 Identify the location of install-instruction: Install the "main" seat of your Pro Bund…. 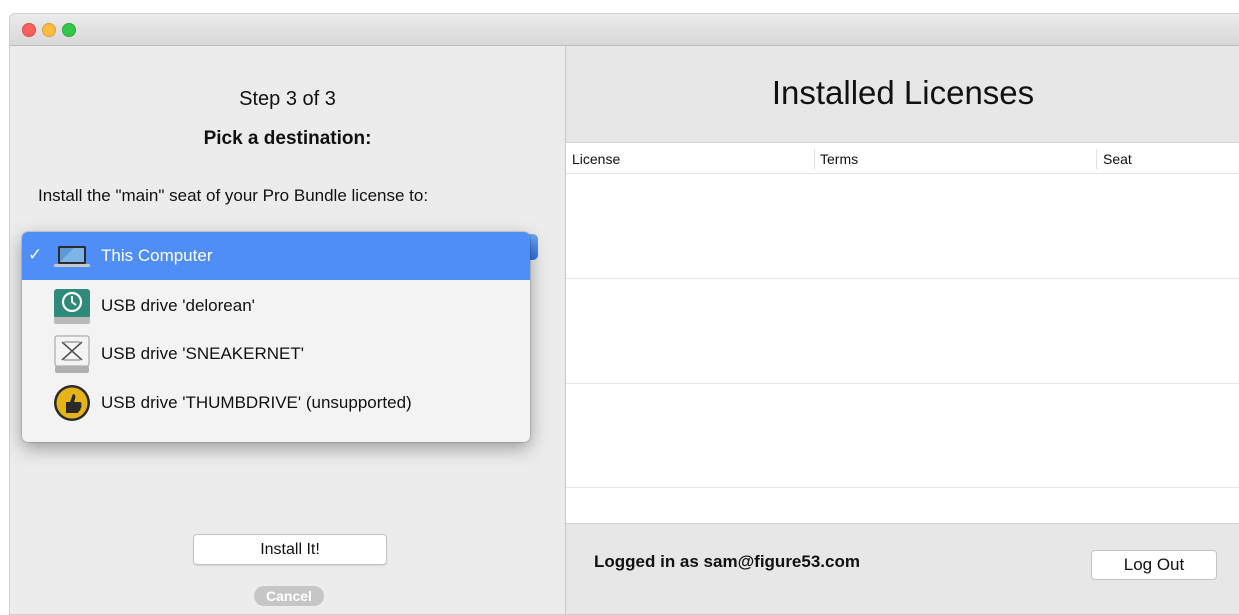
(233, 195).